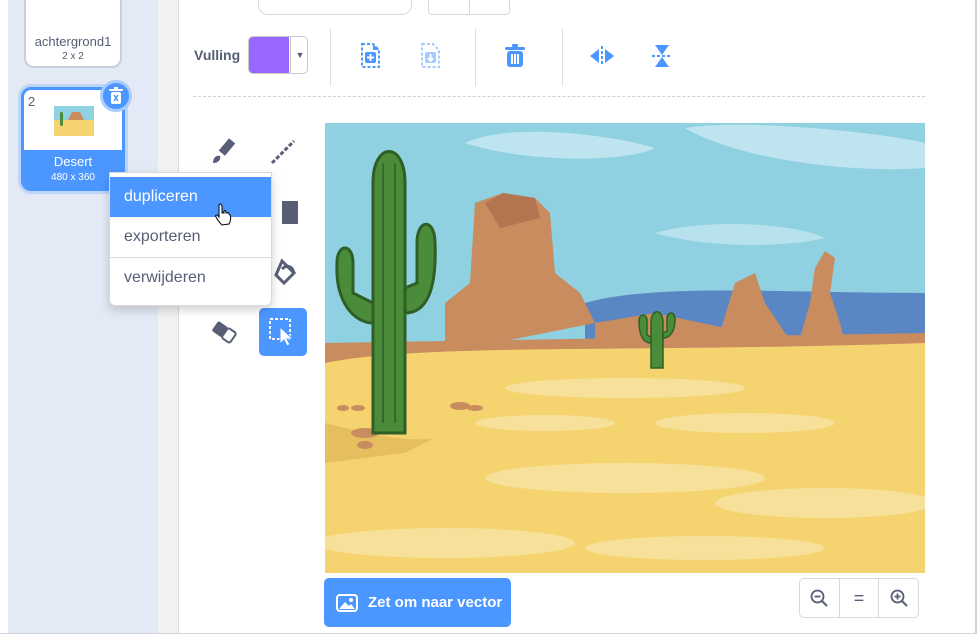  I want to click on brush-tool, so click(224, 152).